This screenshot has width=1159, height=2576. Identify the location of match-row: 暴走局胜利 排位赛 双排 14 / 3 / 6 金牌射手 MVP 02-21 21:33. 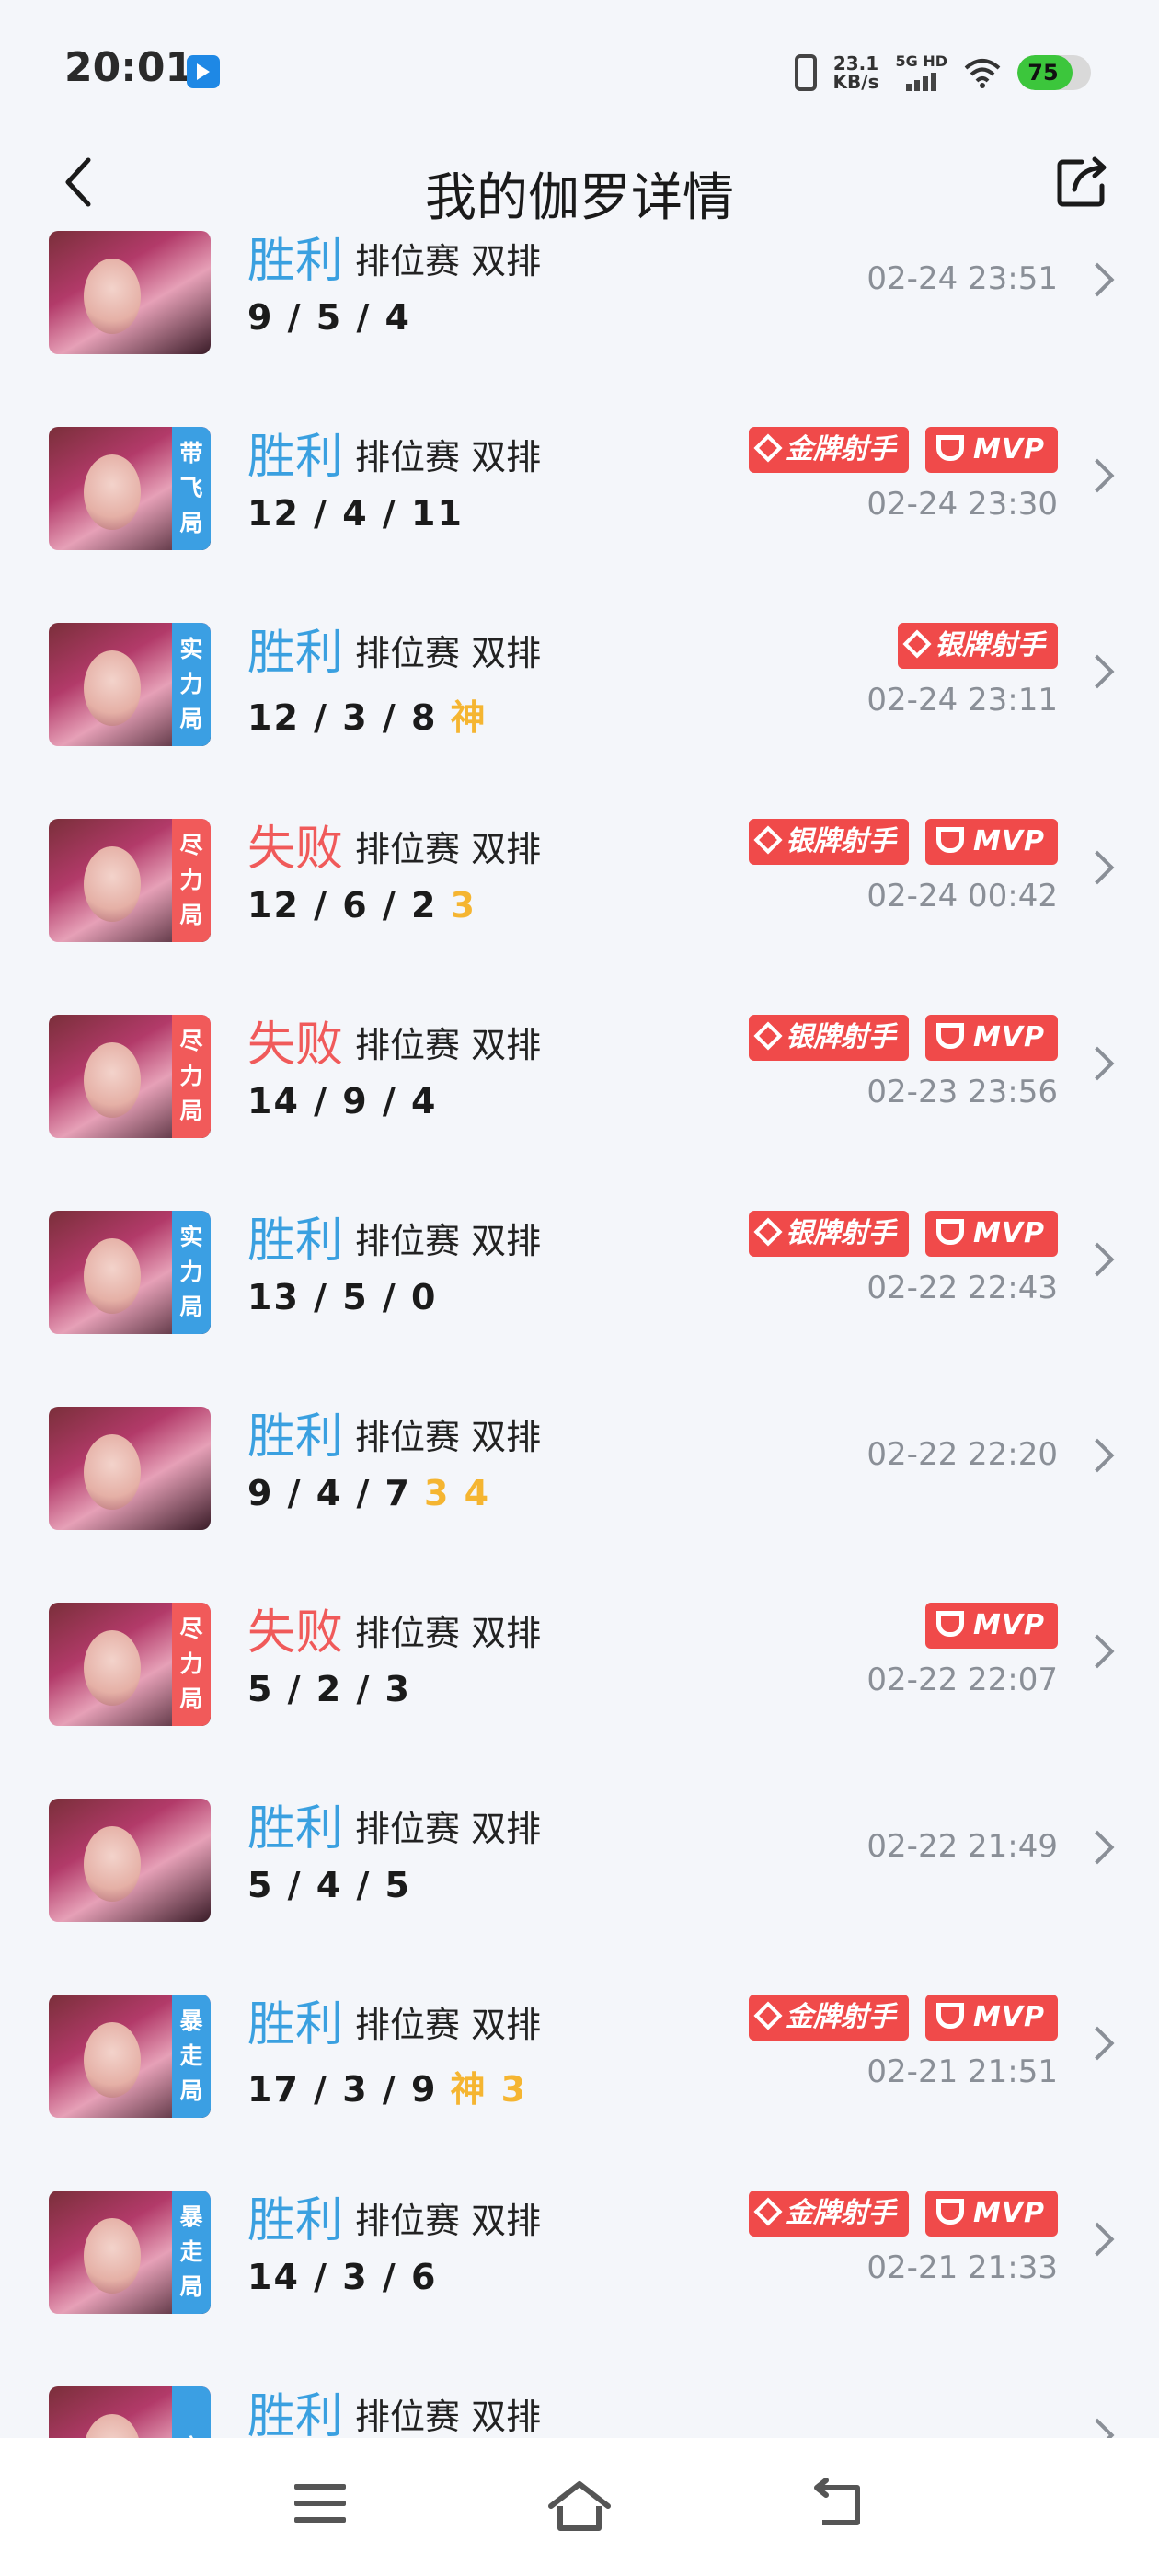
(579, 2272).